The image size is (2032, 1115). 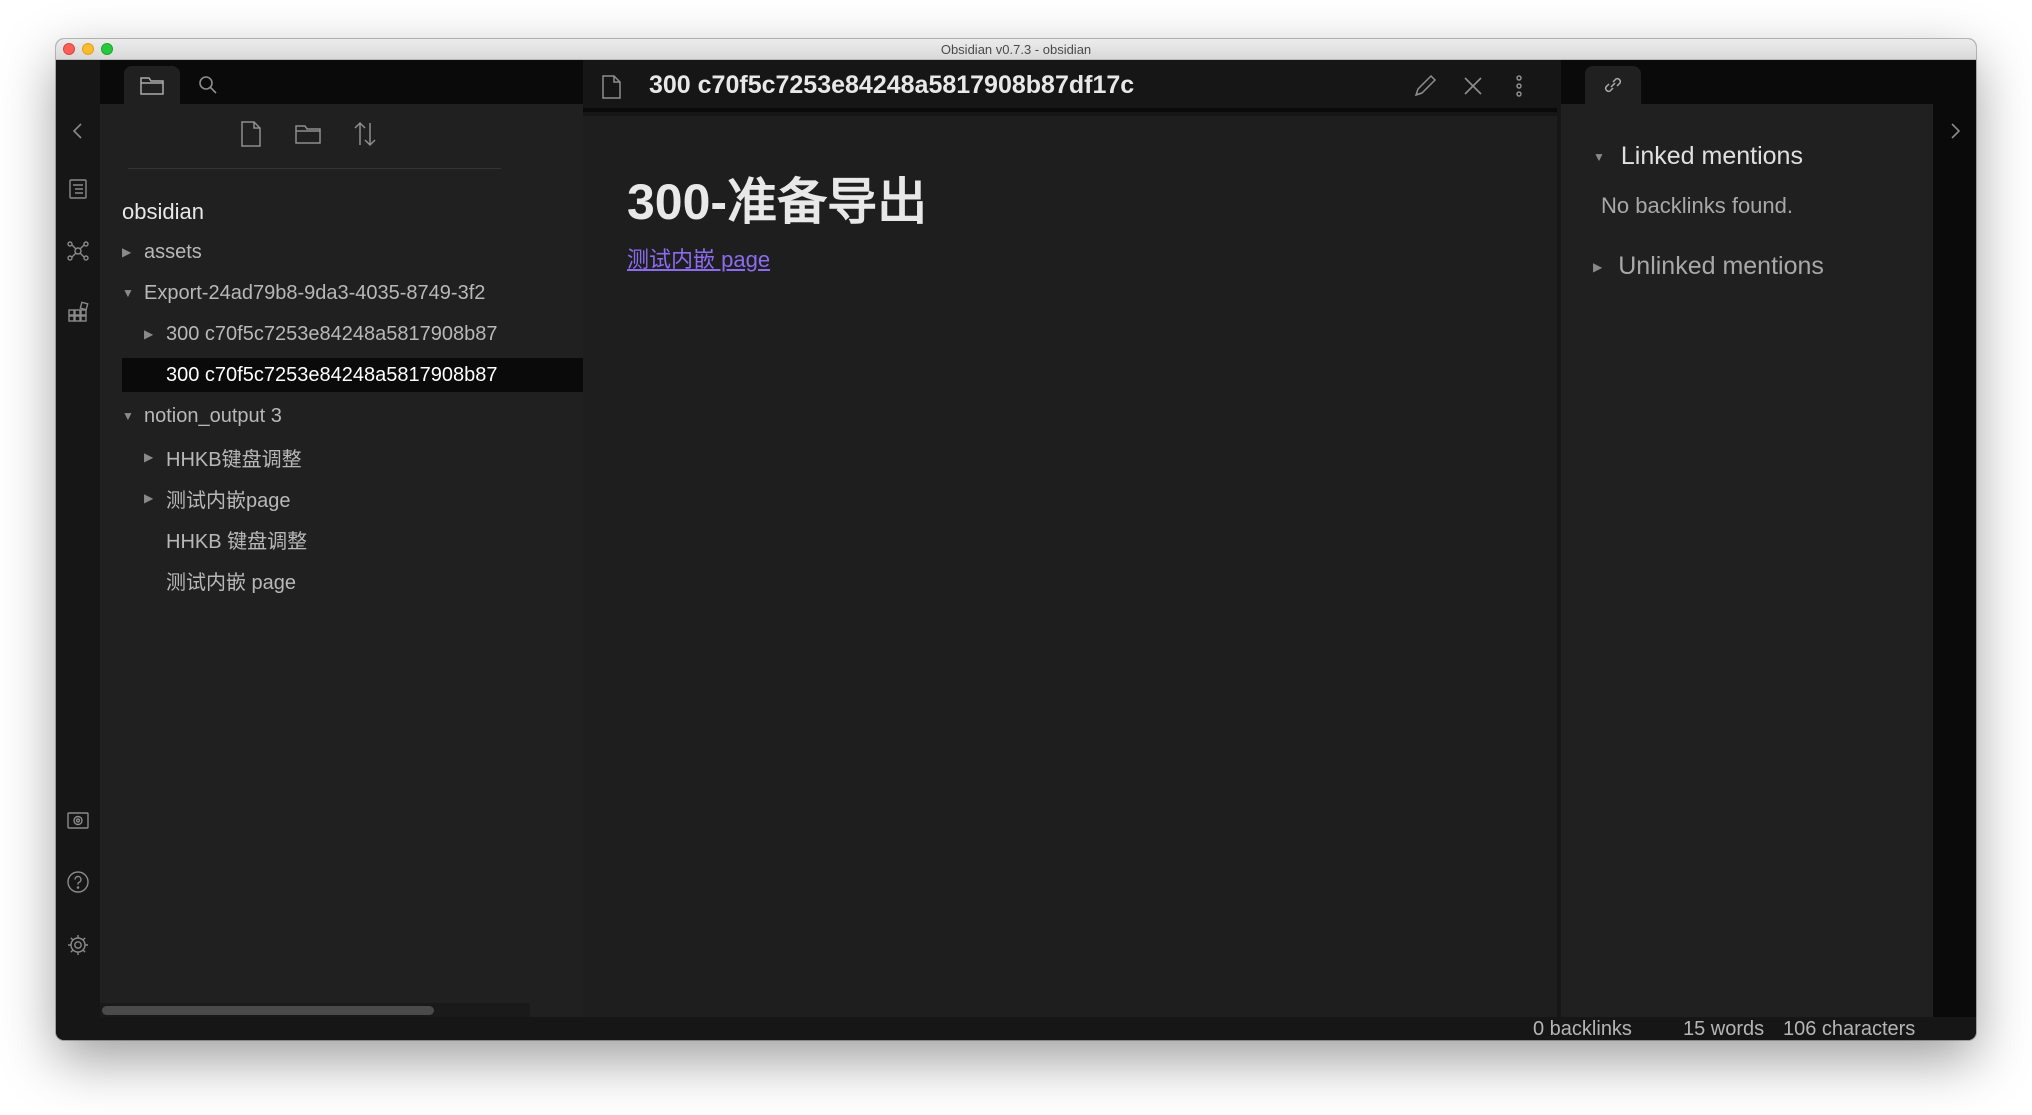 What do you see at coordinates (78, 131) in the screenshot?
I see `chevron-left-icon` at bounding box center [78, 131].